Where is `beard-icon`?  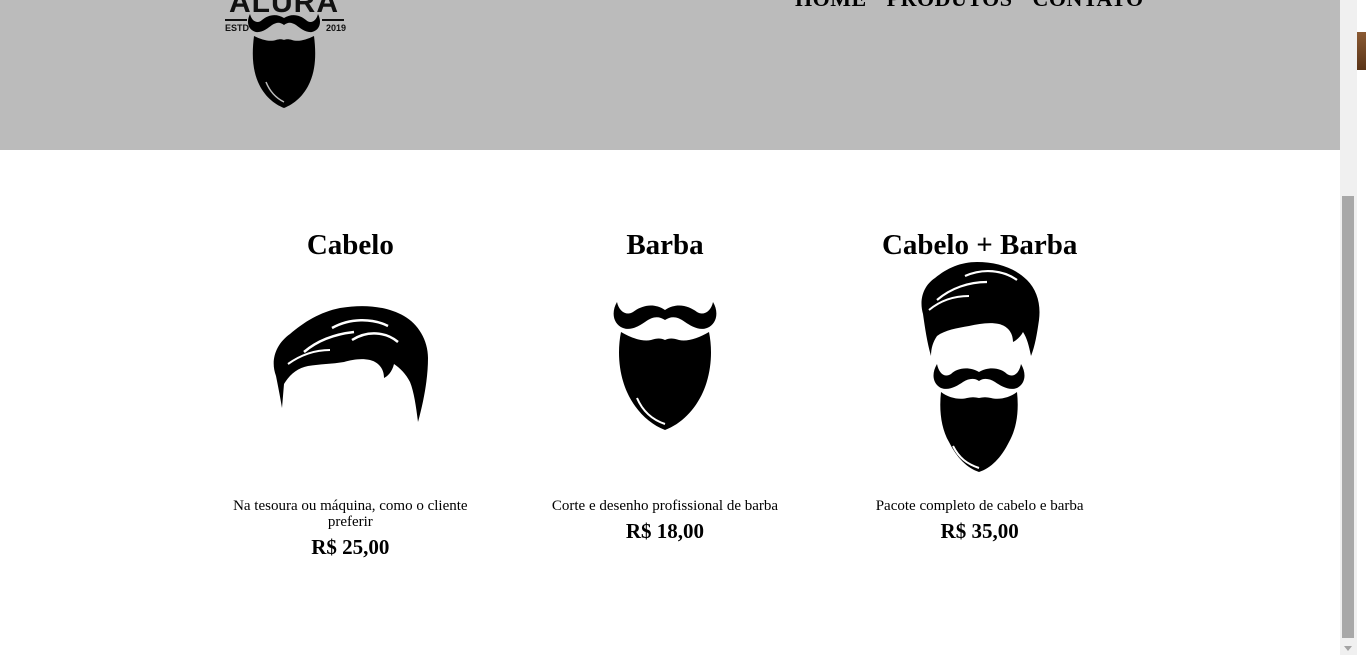
beard-icon is located at coordinates (665, 366).